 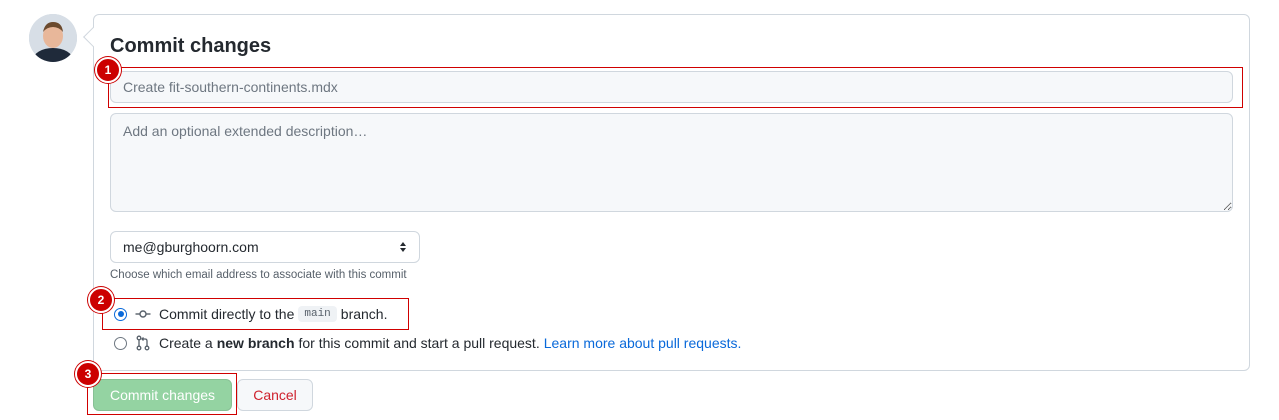 I want to click on avatar, so click(x=53, y=38).